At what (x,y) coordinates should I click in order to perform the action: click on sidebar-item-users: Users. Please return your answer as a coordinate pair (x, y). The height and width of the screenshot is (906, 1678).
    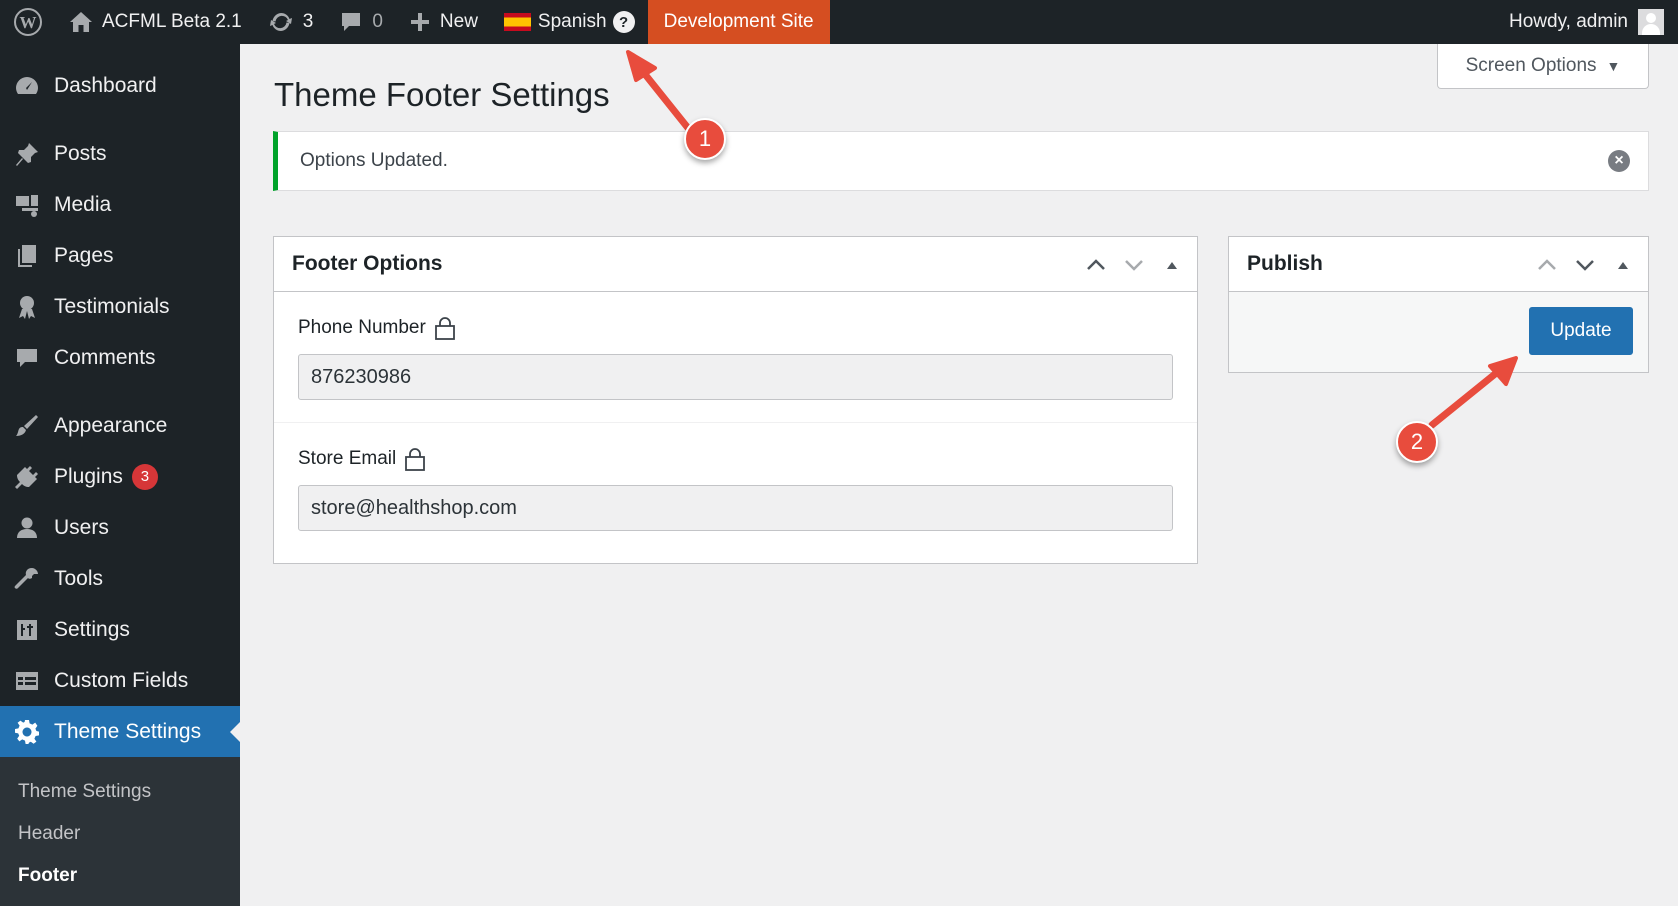
    Looking at the image, I should click on (120, 527).